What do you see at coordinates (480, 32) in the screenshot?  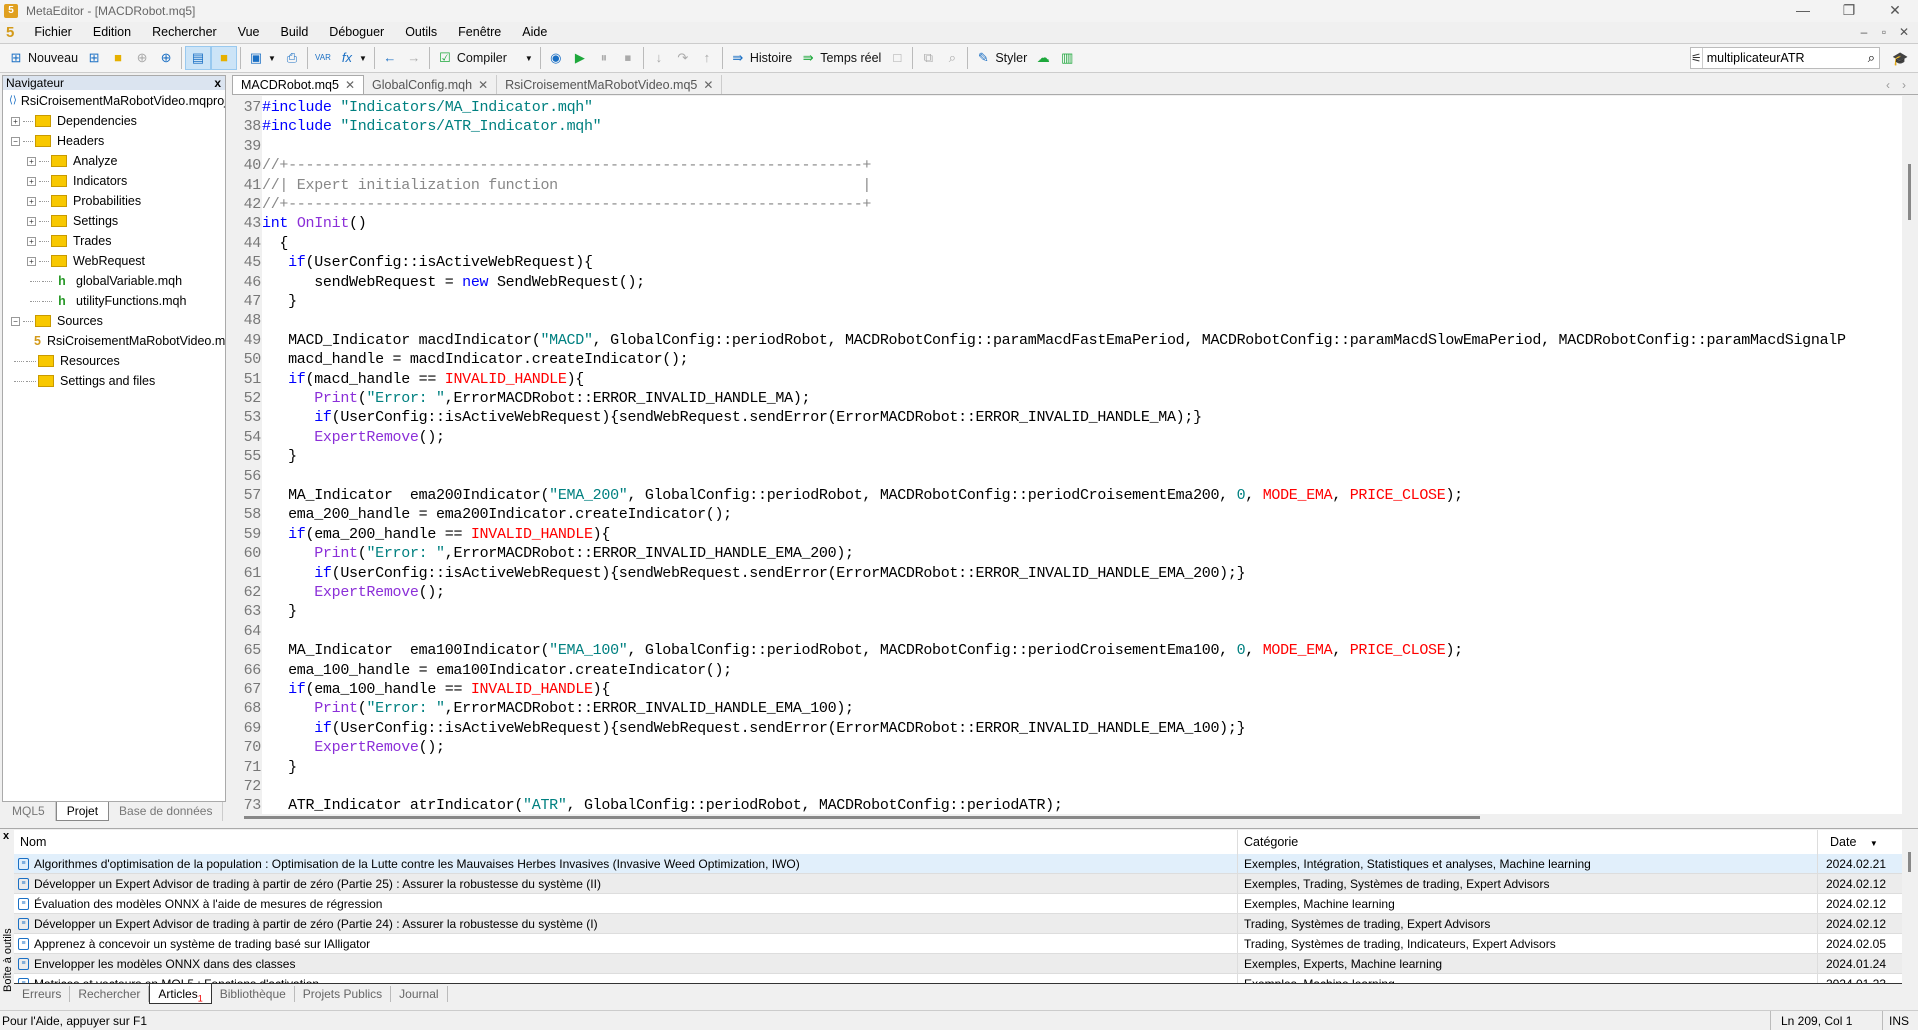 I see `menu-fenetre: Fenêtre` at bounding box center [480, 32].